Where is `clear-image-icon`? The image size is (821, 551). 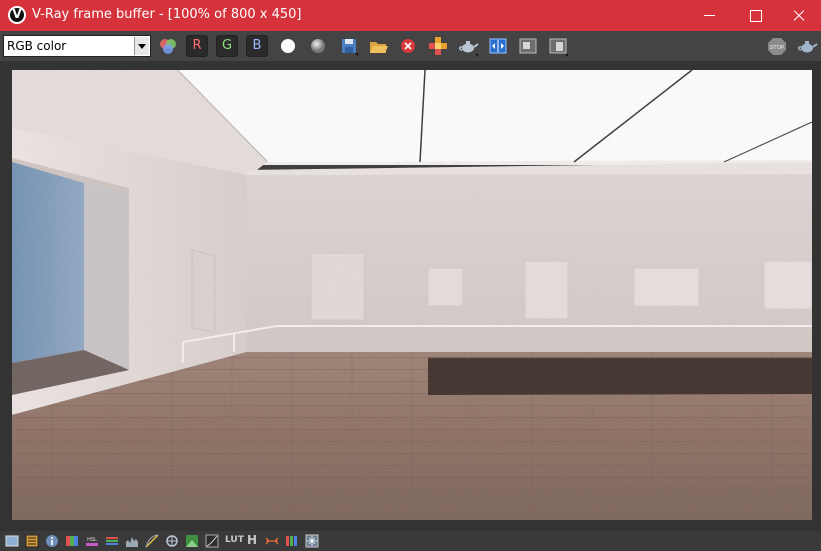 clear-image-icon is located at coordinates (408, 46).